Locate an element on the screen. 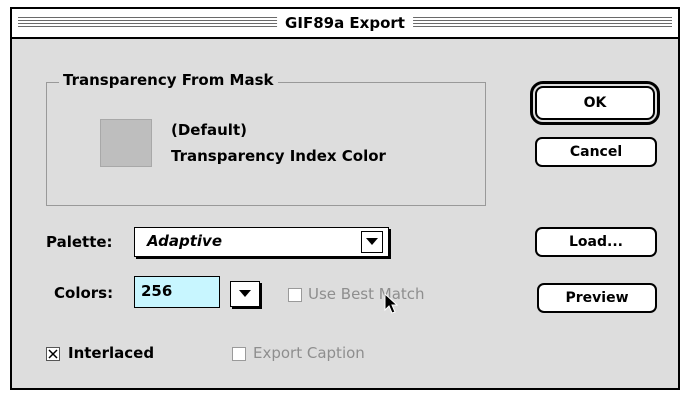 Image resolution: width=692 pixels, height=396 pixels. palette-value: Adaptive is located at coordinates (185, 241).